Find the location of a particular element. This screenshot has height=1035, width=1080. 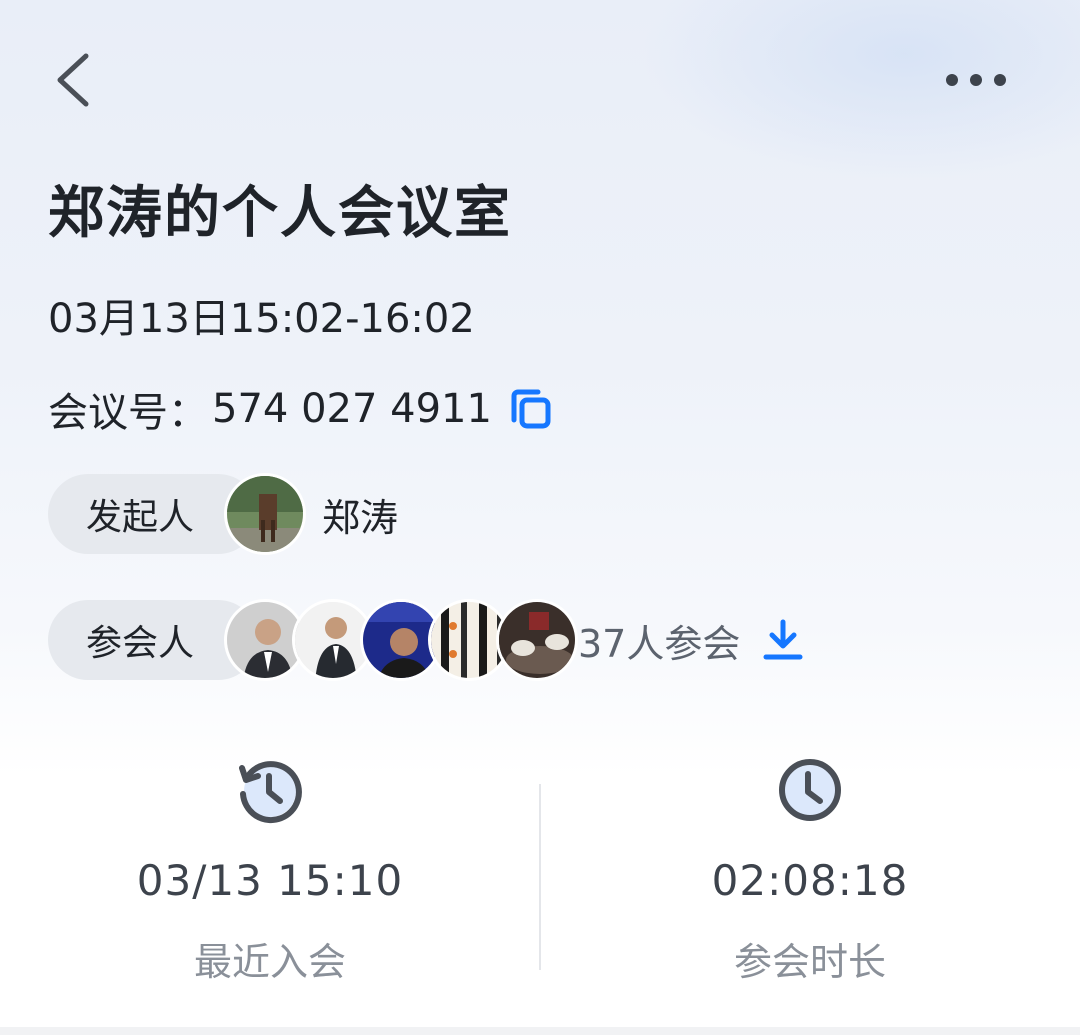

back-button is located at coordinates (74, 80).